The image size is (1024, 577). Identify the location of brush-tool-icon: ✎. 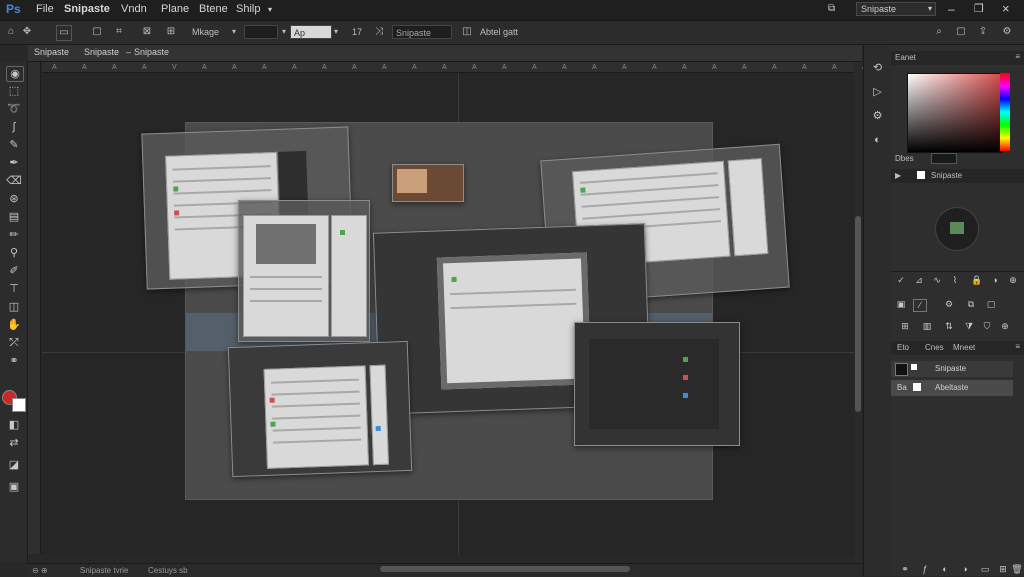
(14, 145).